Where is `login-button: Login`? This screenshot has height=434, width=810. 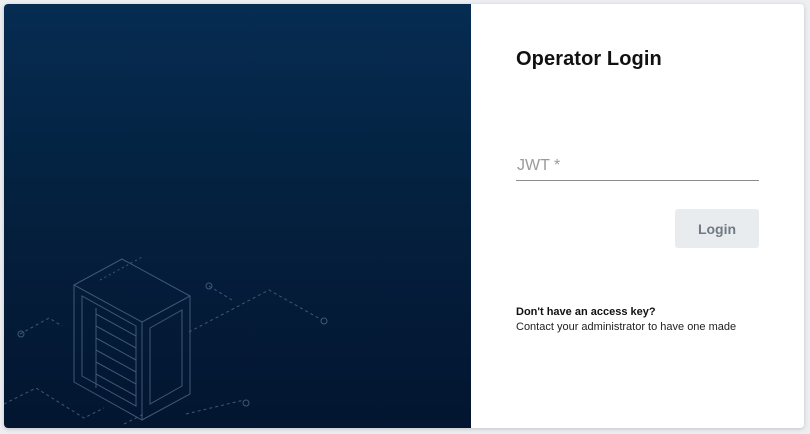
login-button: Login is located at coordinates (717, 228).